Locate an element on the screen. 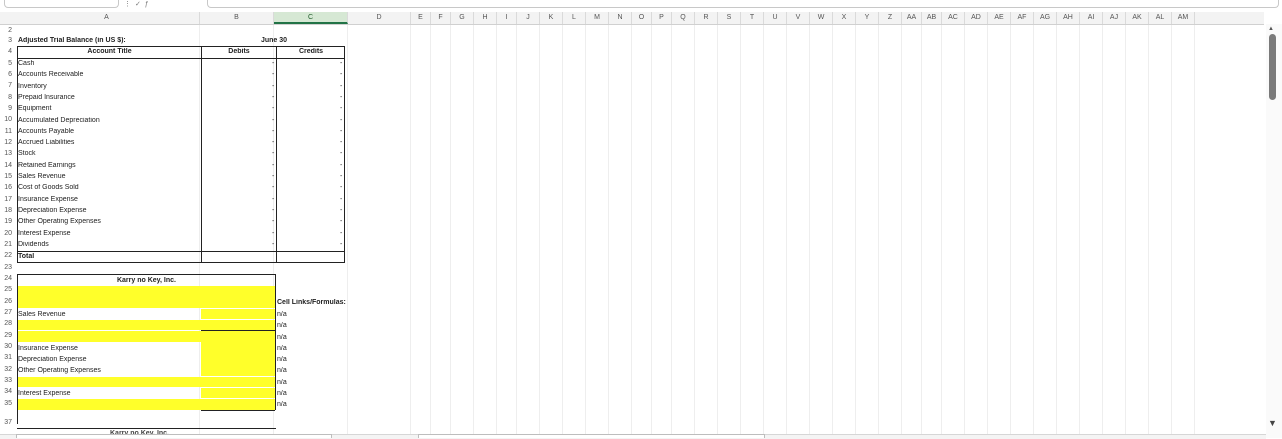  column-header-f: F is located at coordinates (441, 18).